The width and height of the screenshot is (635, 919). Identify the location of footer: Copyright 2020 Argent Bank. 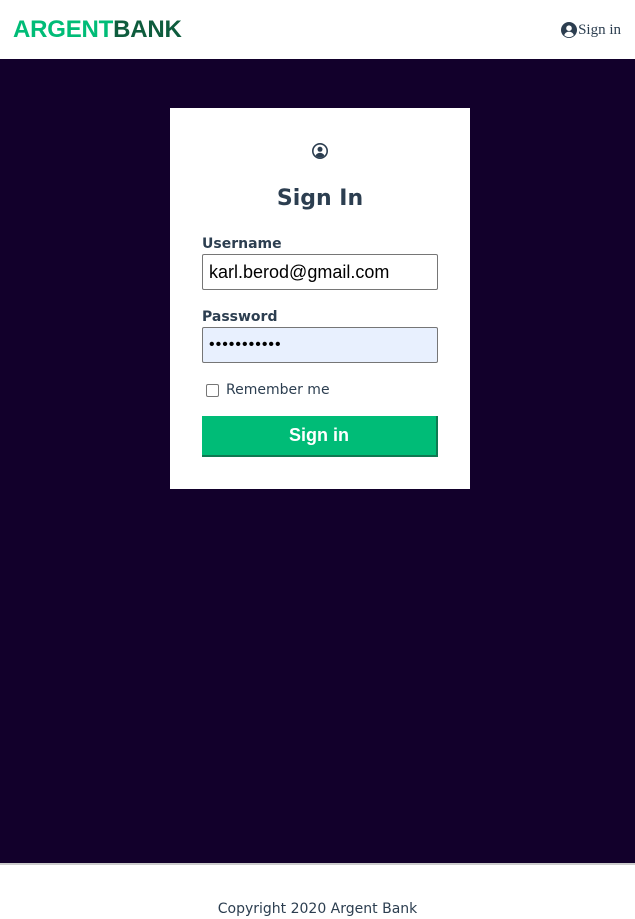
(317, 891).